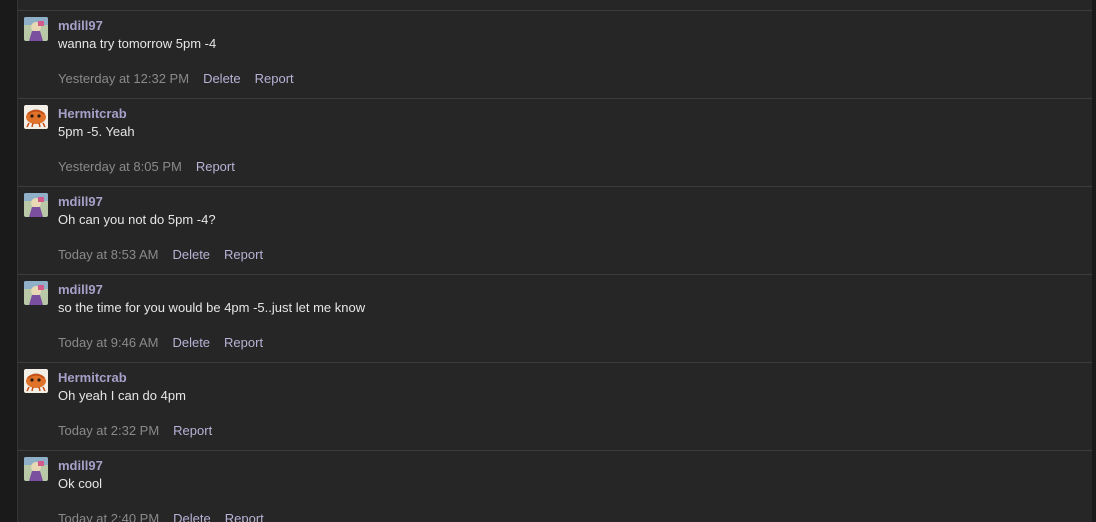  I want to click on timestamp: Today at 2:40 PM, so click(108, 516).